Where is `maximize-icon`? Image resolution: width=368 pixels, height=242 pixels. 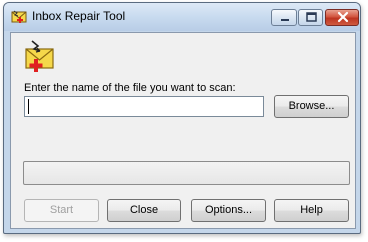 maximize-icon is located at coordinates (311, 17).